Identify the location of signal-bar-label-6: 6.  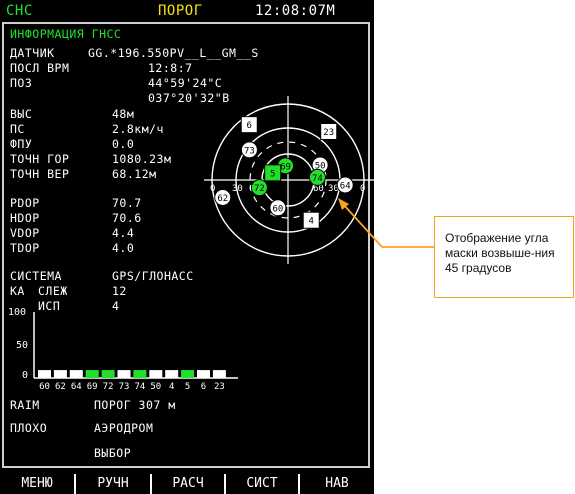
(203, 387).